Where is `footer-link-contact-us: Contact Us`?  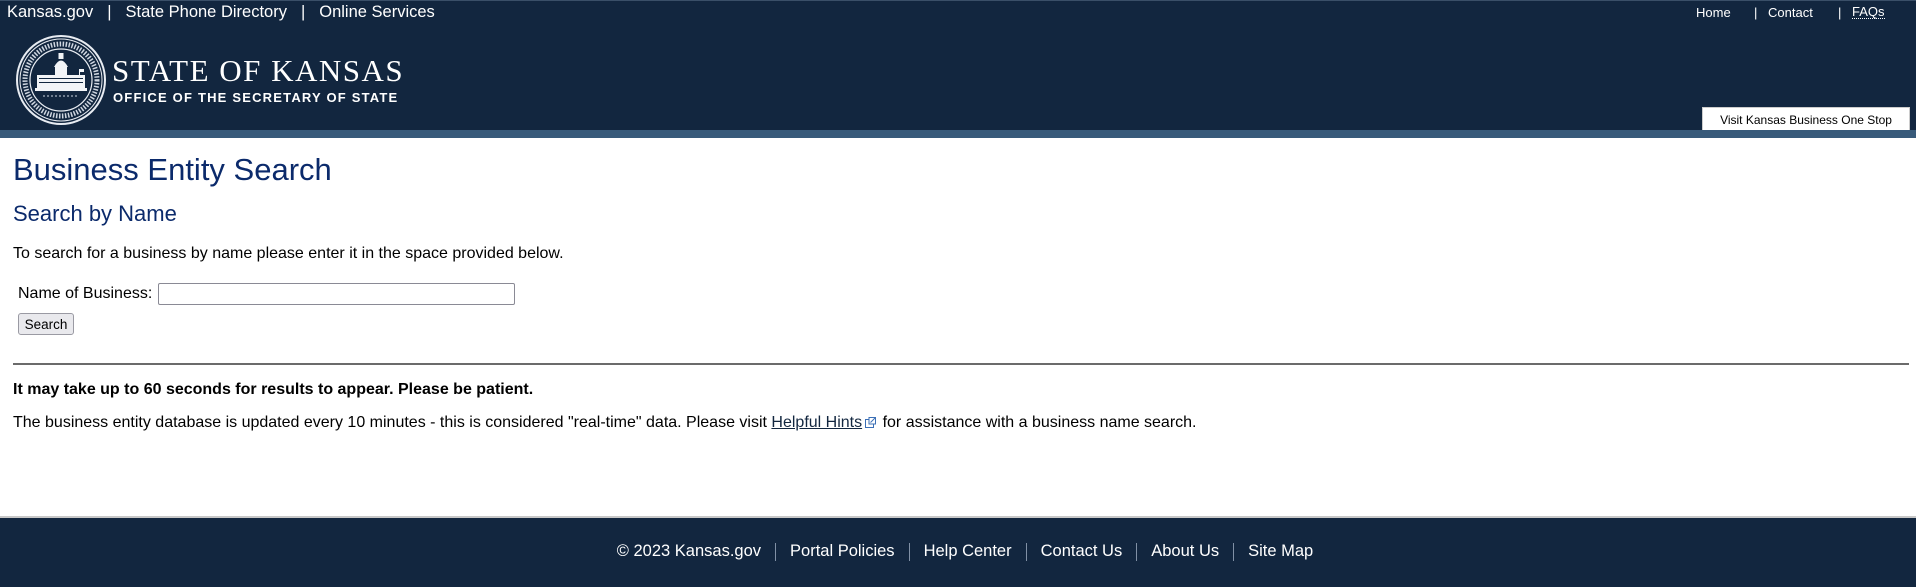
footer-link-contact-us: Contact Us is located at coordinates (1082, 551).